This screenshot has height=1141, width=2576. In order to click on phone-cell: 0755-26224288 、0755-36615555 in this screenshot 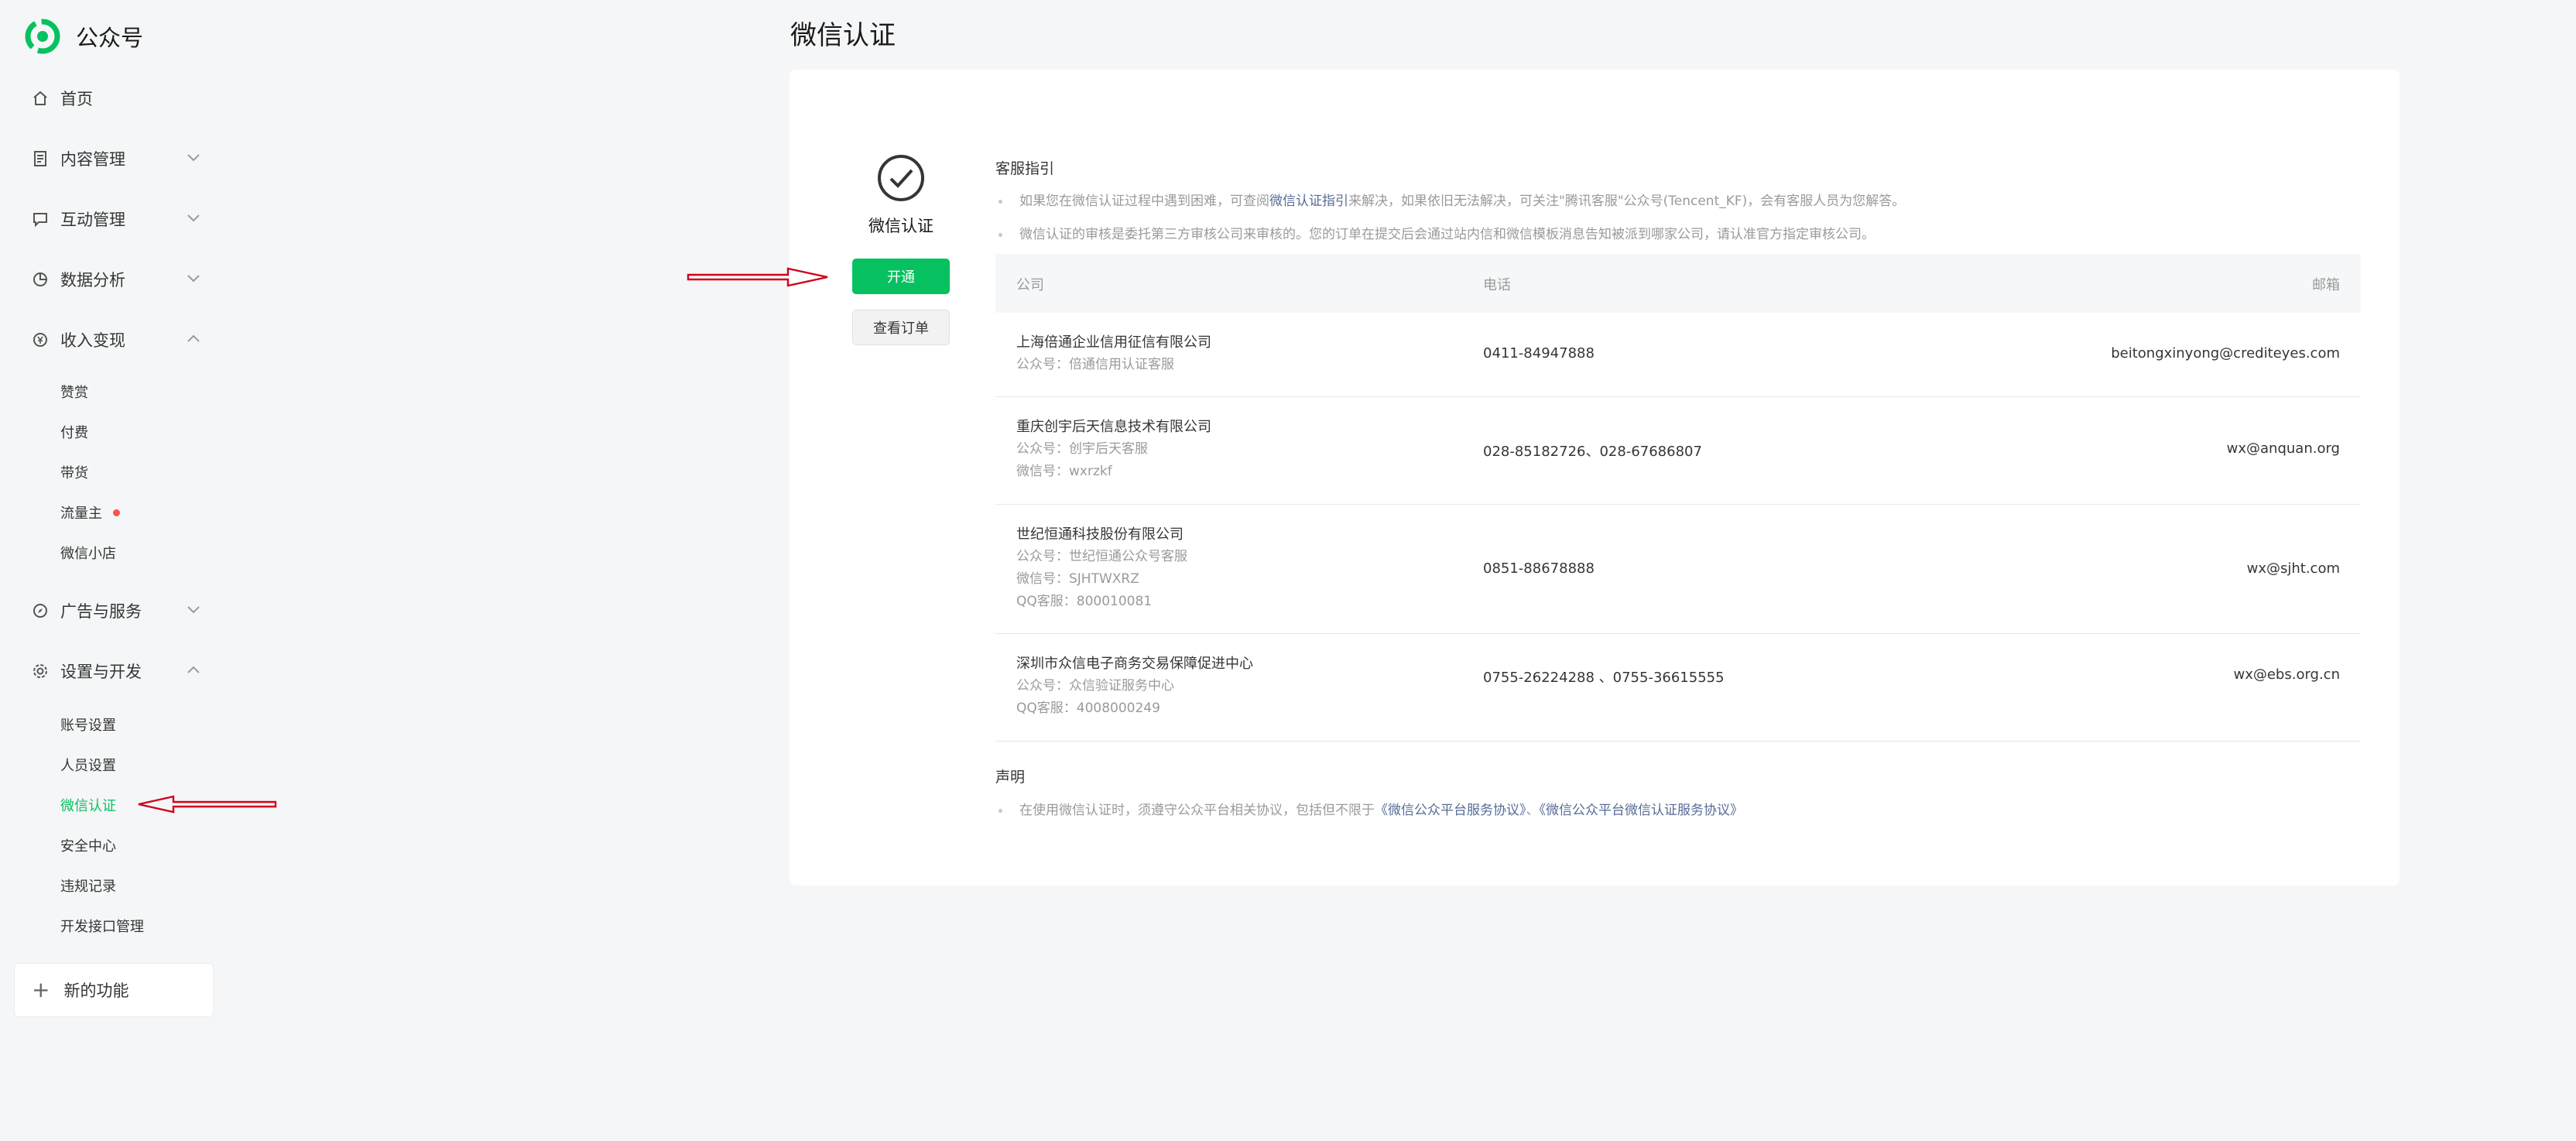, I will do `click(1604, 678)`.